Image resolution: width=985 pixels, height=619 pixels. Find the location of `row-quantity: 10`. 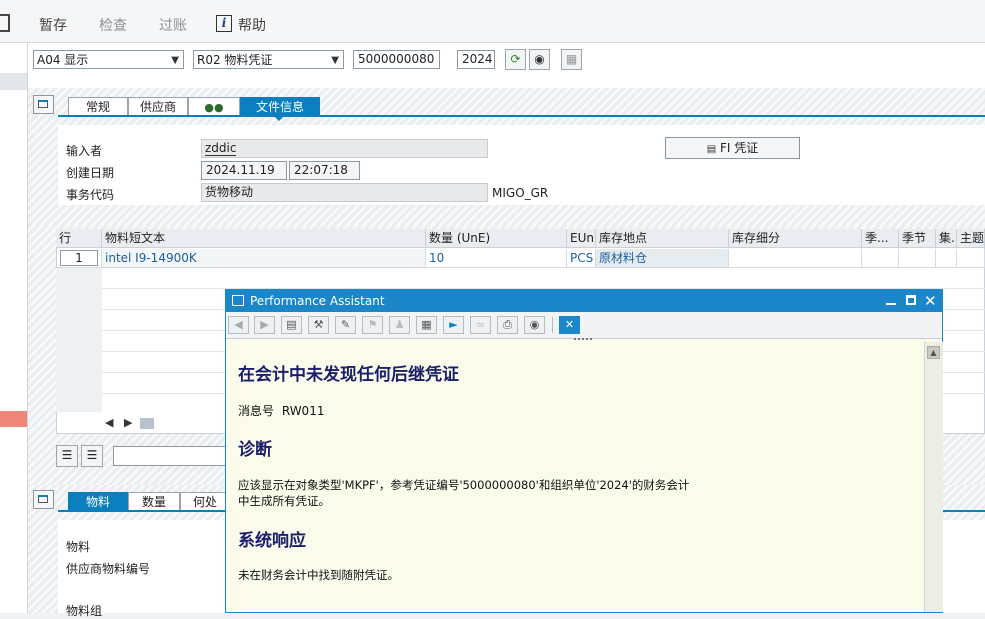

row-quantity: 10 is located at coordinates (496, 258).